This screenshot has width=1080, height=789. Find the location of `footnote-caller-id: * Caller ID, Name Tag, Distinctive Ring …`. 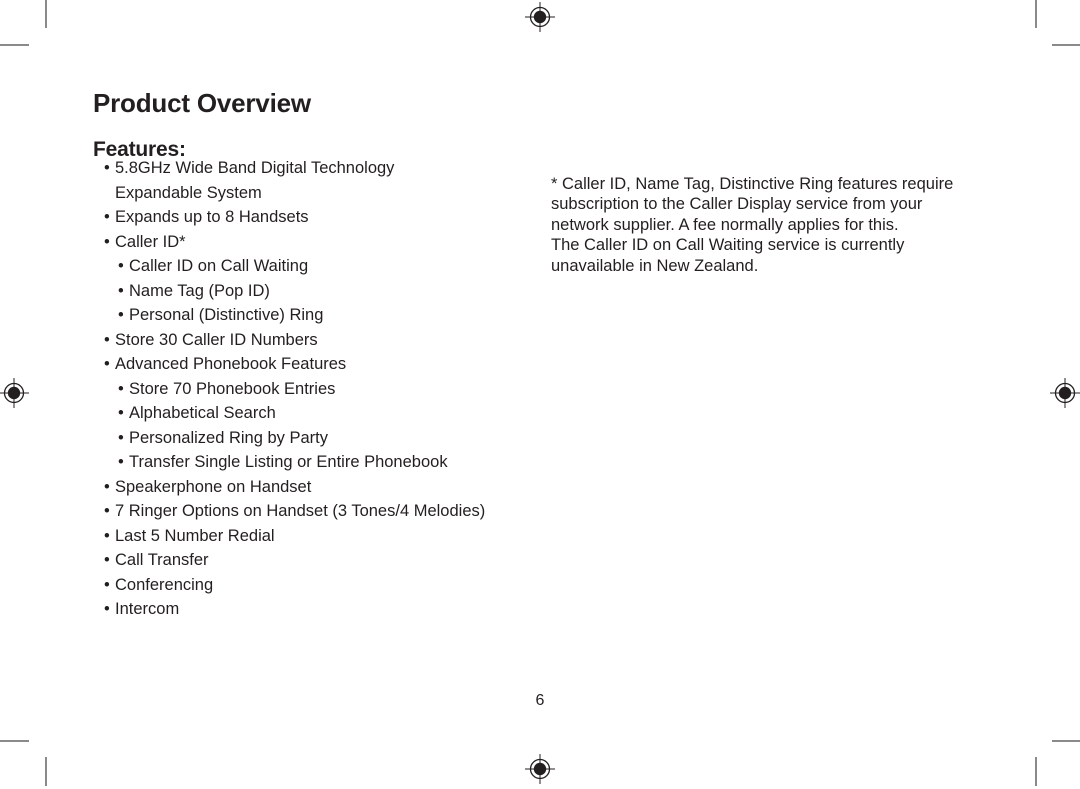

footnote-caller-id: * Caller ID, Name Tag, Distinctive Ring … is located at coordinates (752, 224).